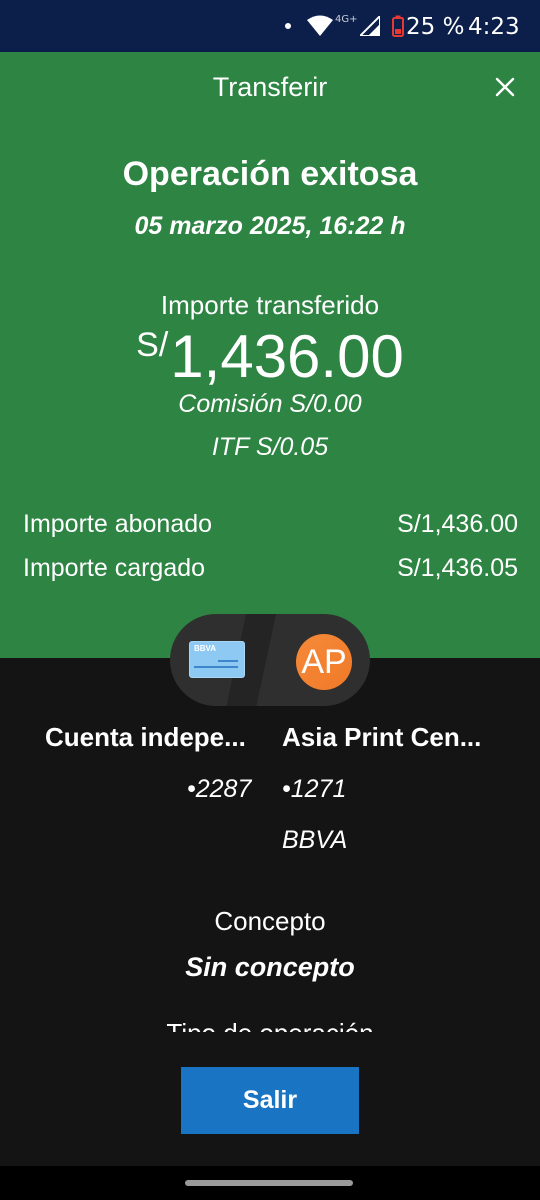 The image size is (540, 1200). Describe the element at coordinates (270, 447) in the screenshot. I see `itf-text: ITF S/0.05` at that location.